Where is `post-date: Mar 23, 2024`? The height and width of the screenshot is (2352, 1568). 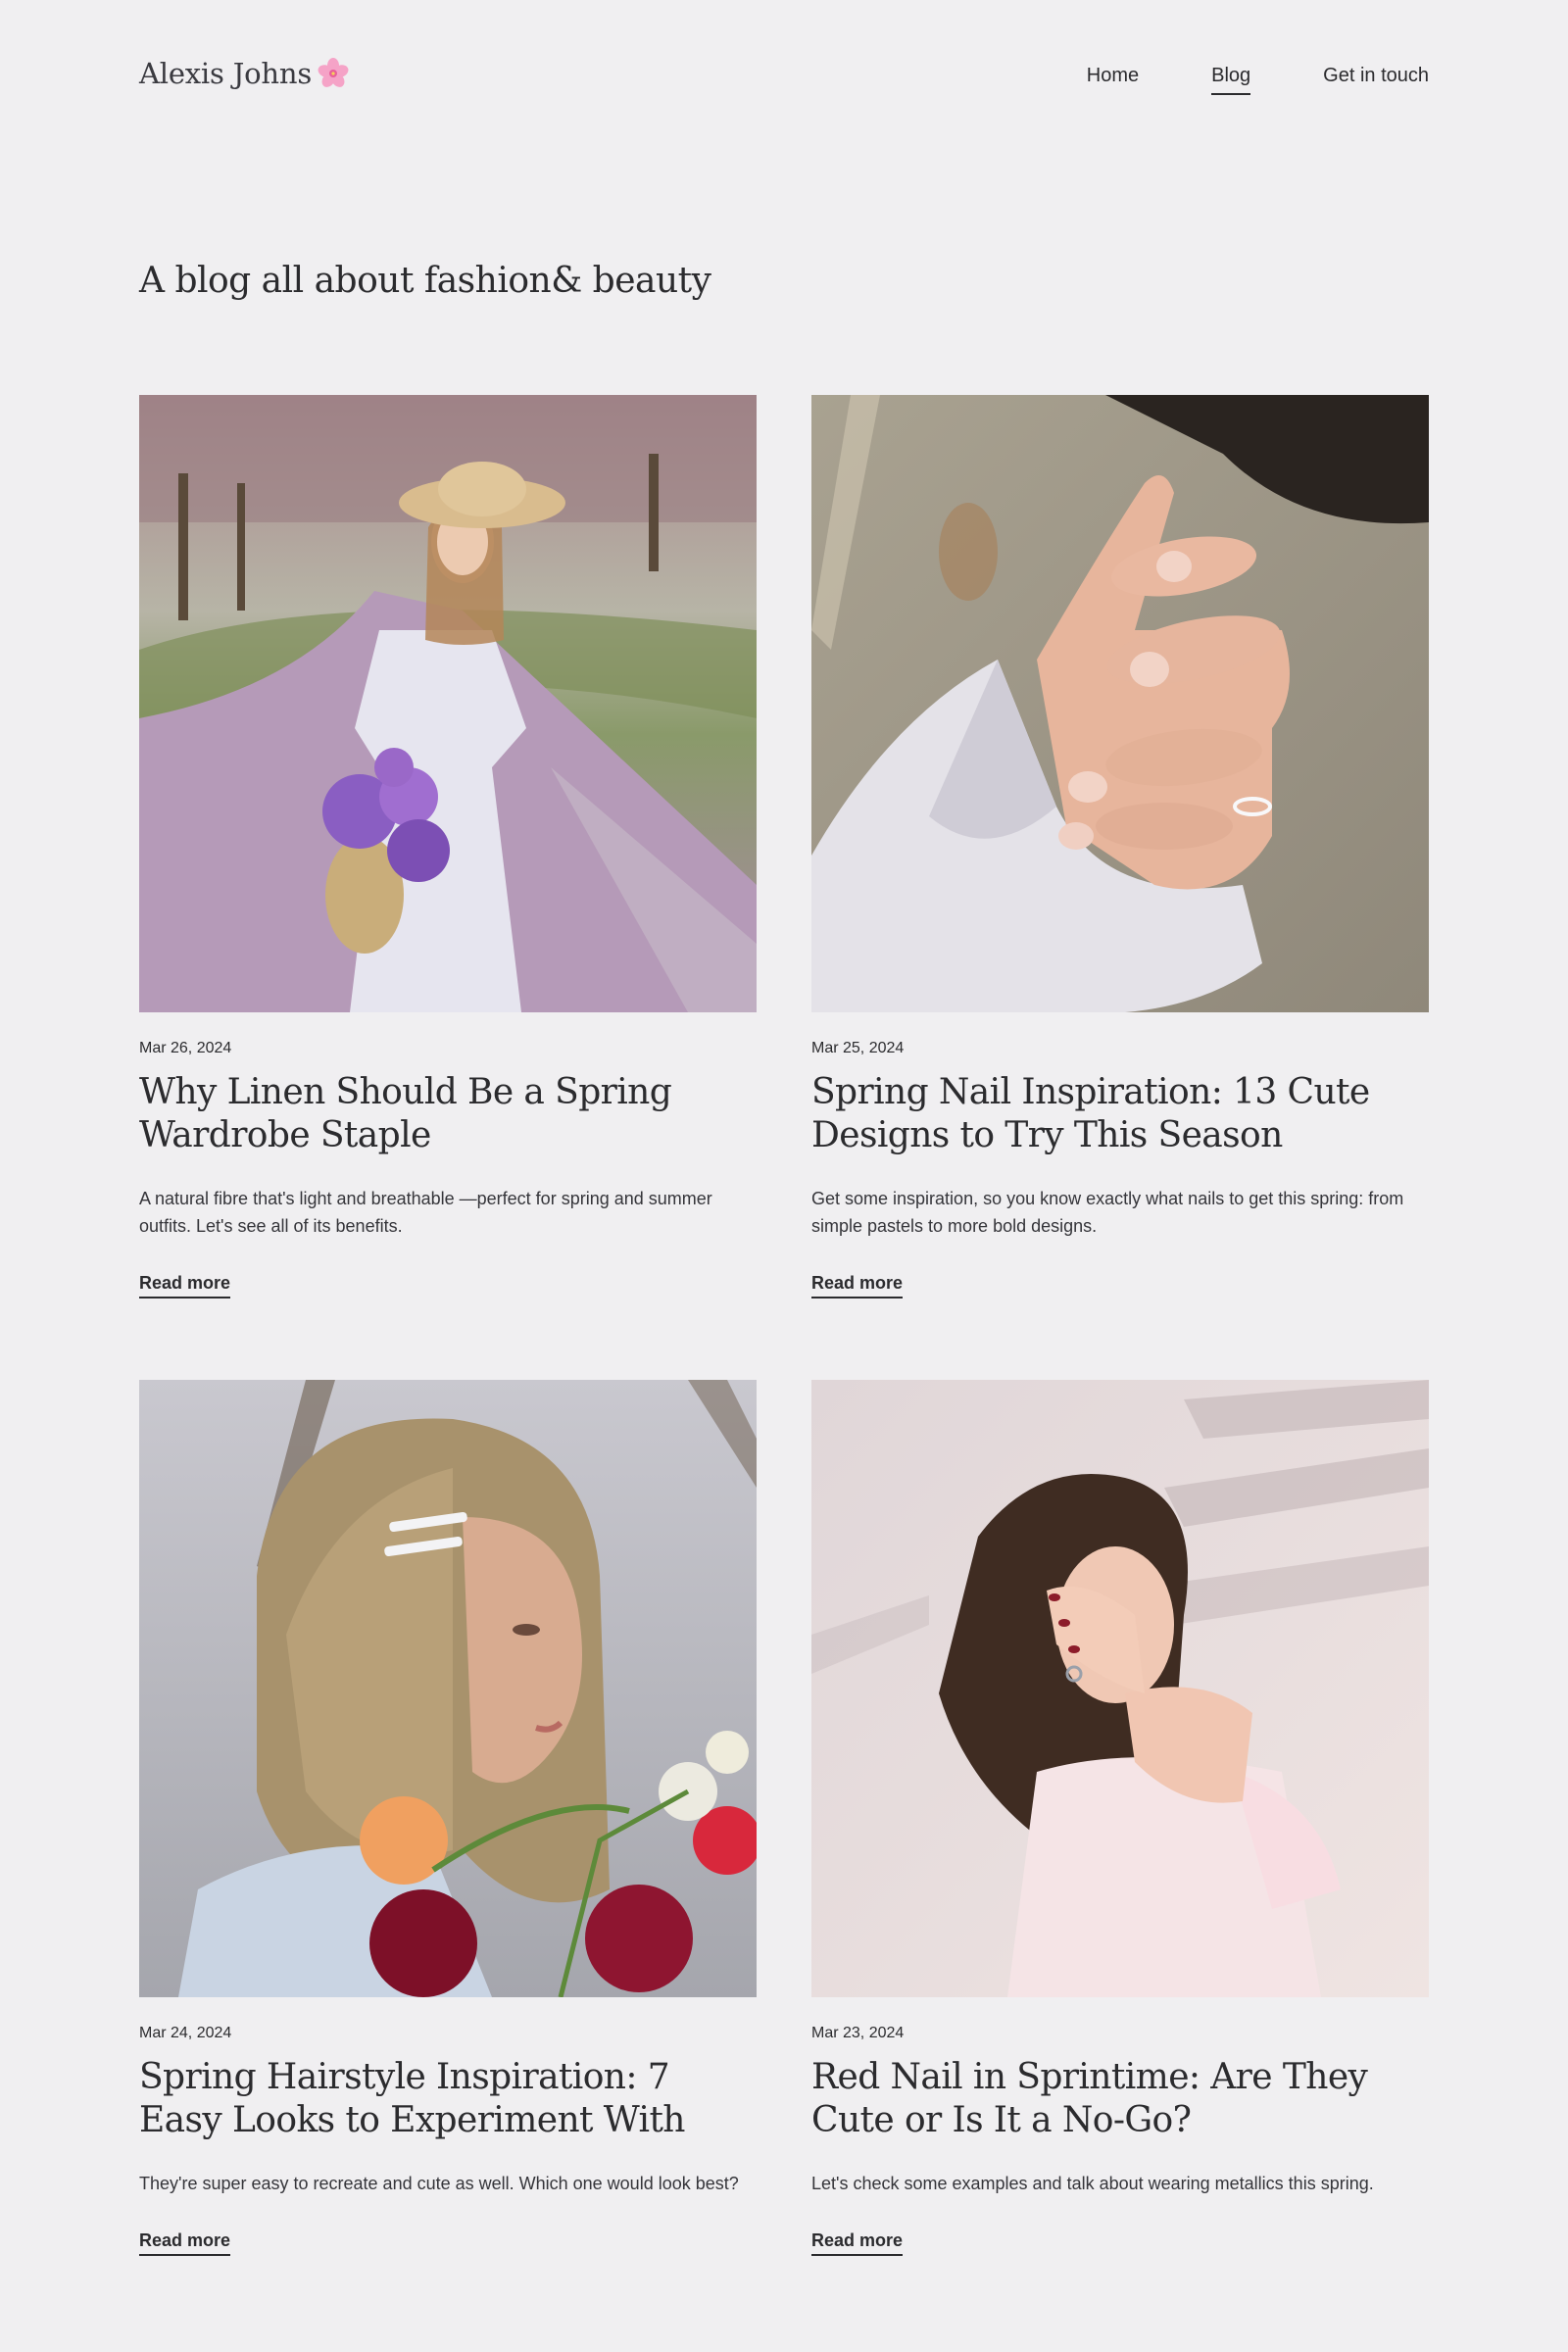
post-date: Mar 23, 2024 is located at coordinates (858, 2033).